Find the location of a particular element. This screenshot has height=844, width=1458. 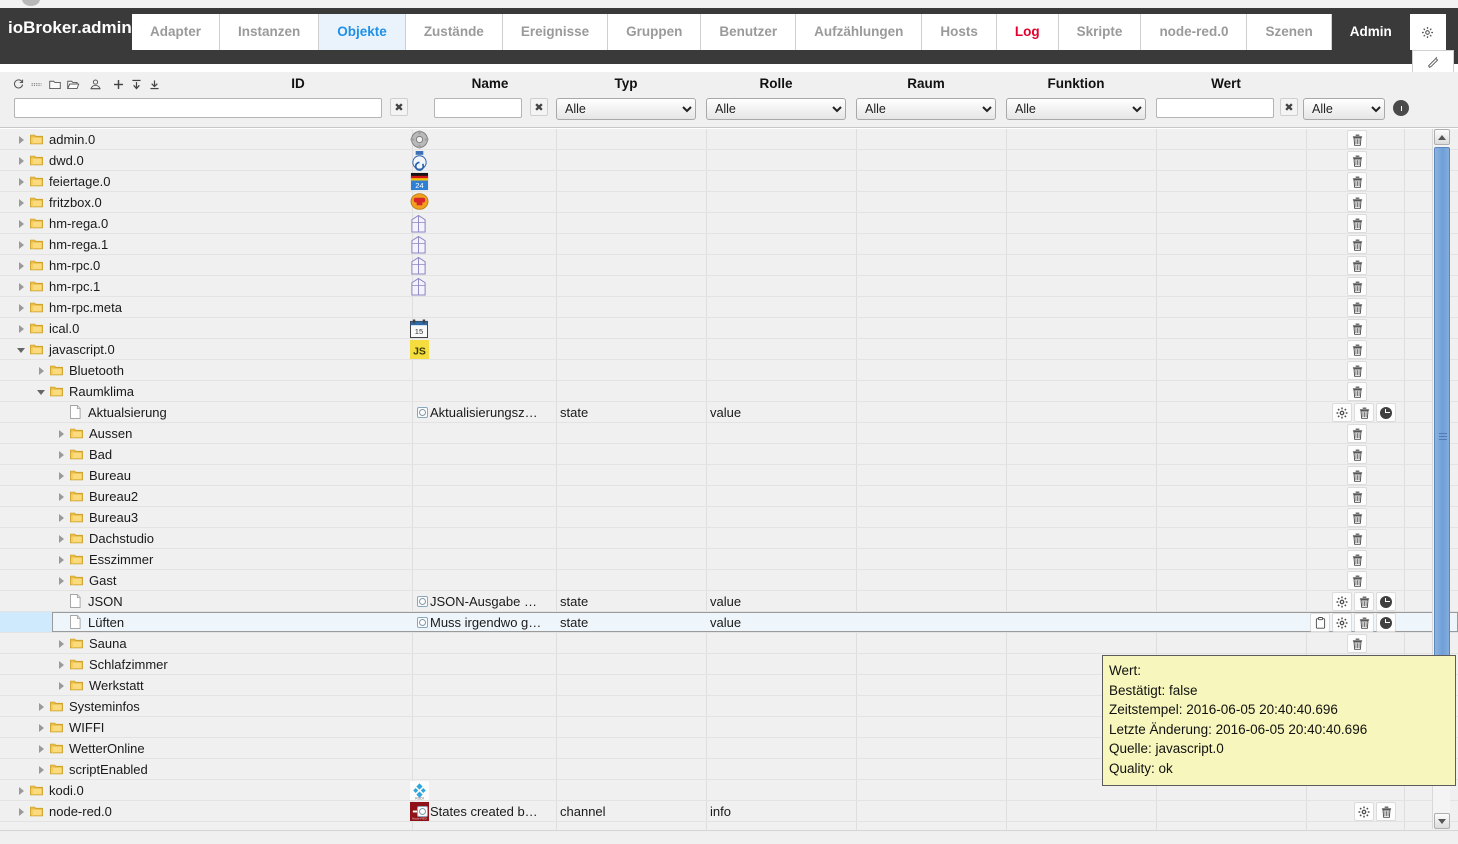

table-row: Esszimmer is located at coordinates (729, 559).